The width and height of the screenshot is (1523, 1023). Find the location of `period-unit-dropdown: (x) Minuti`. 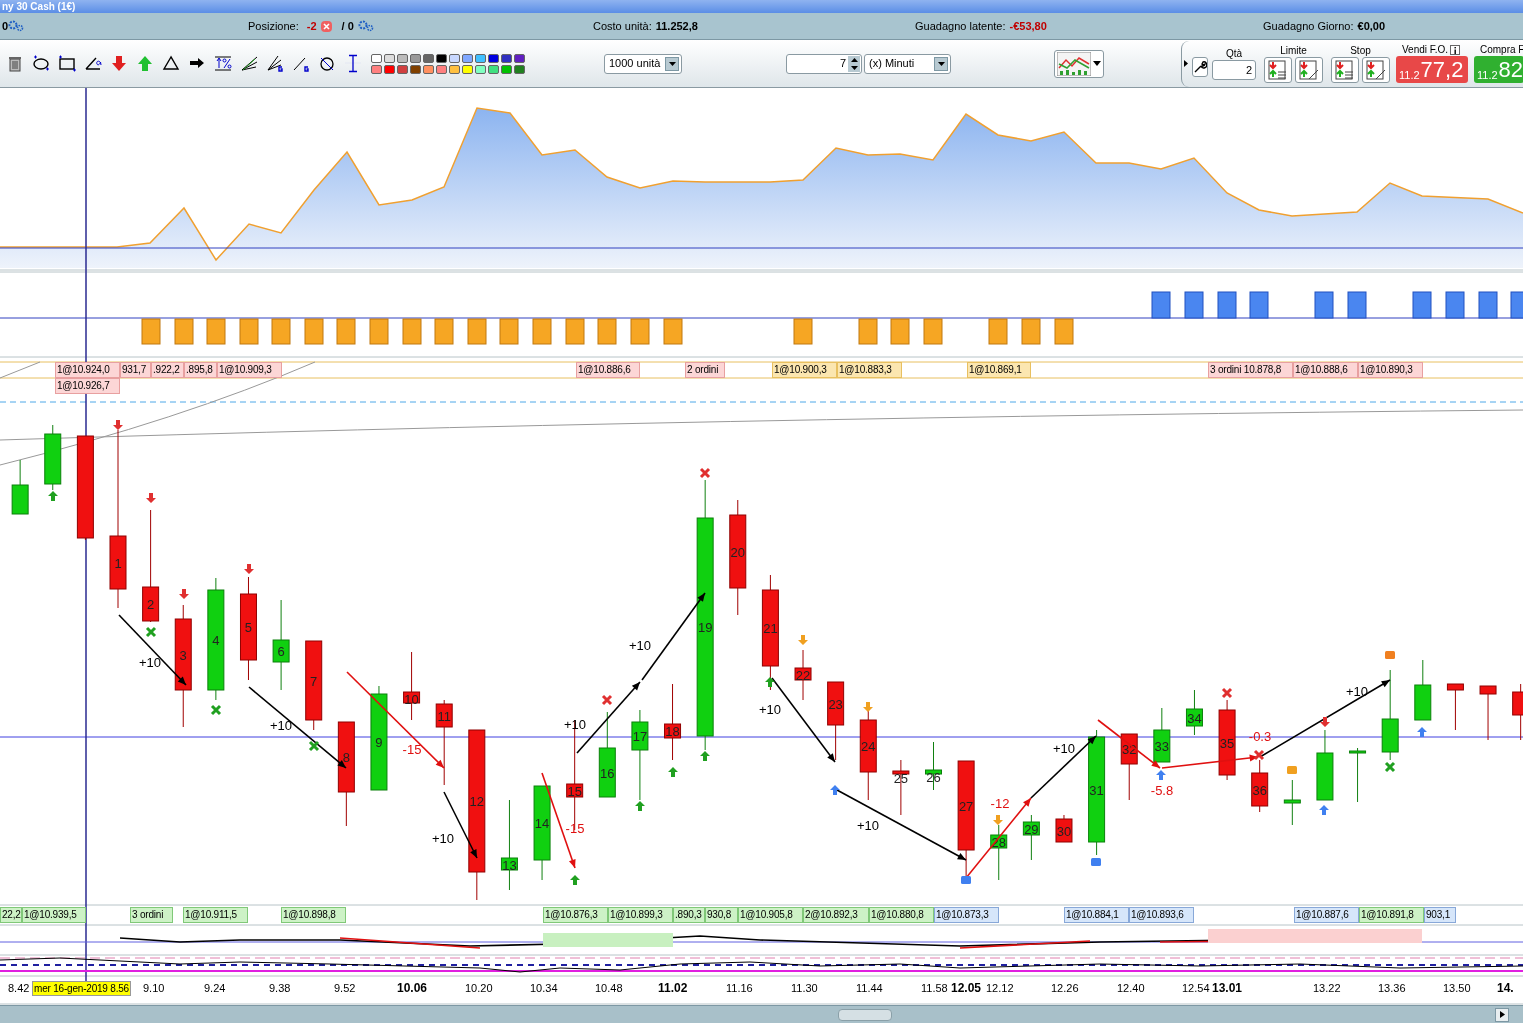

period-unit-dropdown: (x) Minuti is located at coordinates (907, 63).